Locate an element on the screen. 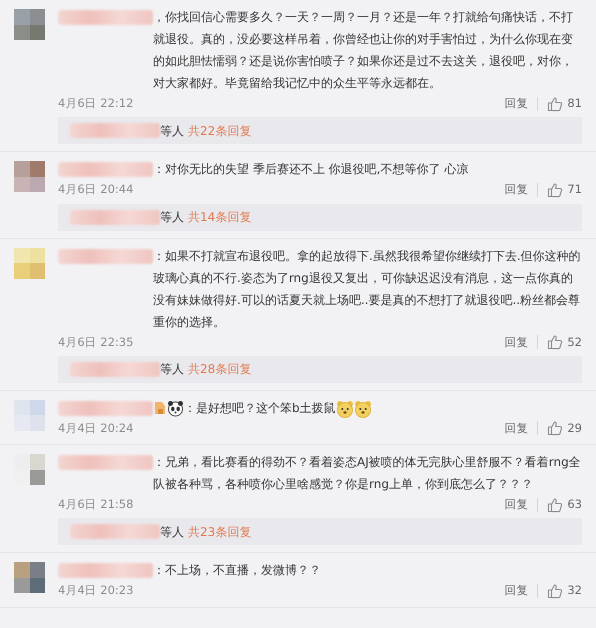  like-count: 32 is located at coordinates (574, 591).